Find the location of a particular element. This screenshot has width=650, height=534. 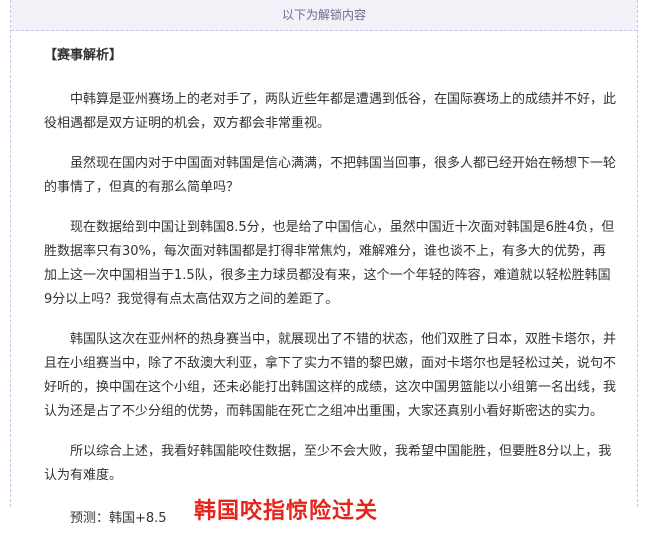

headline-overlay: 韩国咬指惊险过关 is located at coordinates (286, 511).